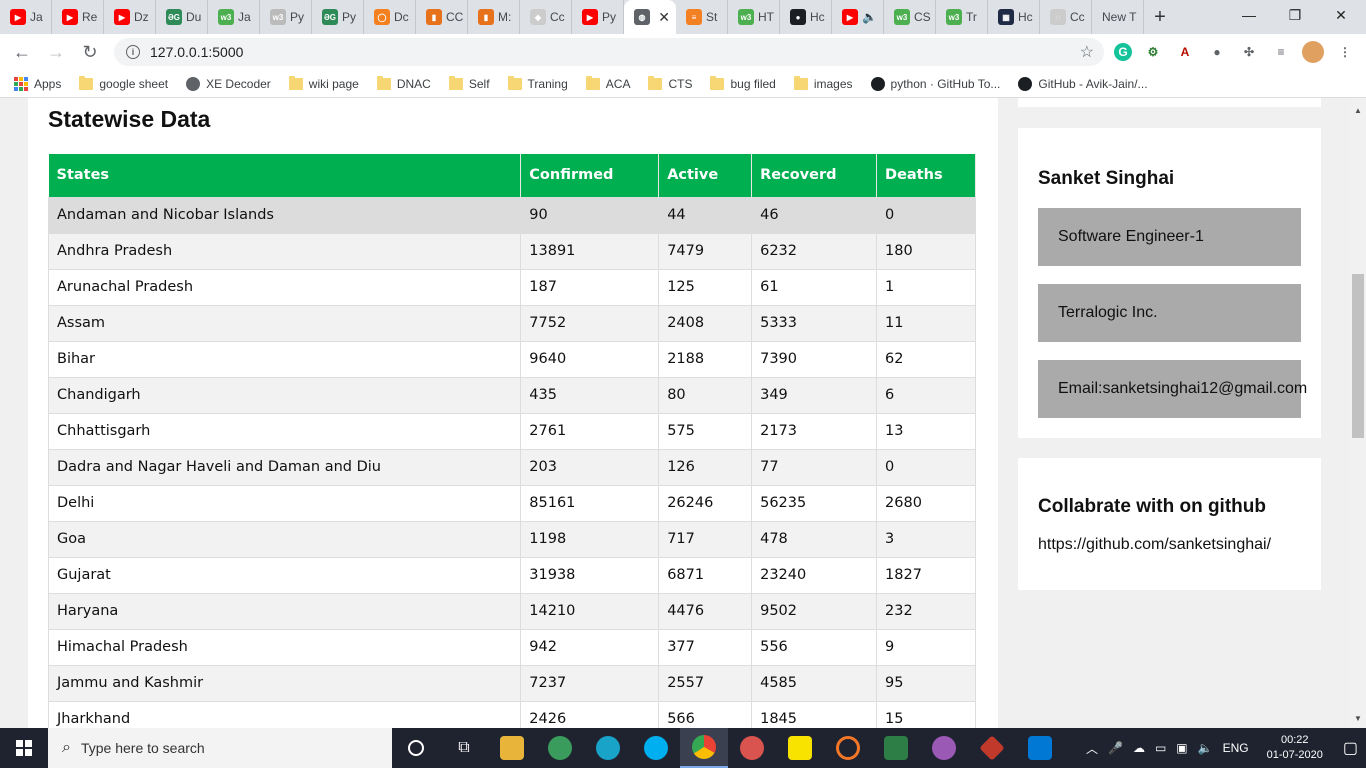  I want to click on language-indicator: ENG, so click(1236, 748).